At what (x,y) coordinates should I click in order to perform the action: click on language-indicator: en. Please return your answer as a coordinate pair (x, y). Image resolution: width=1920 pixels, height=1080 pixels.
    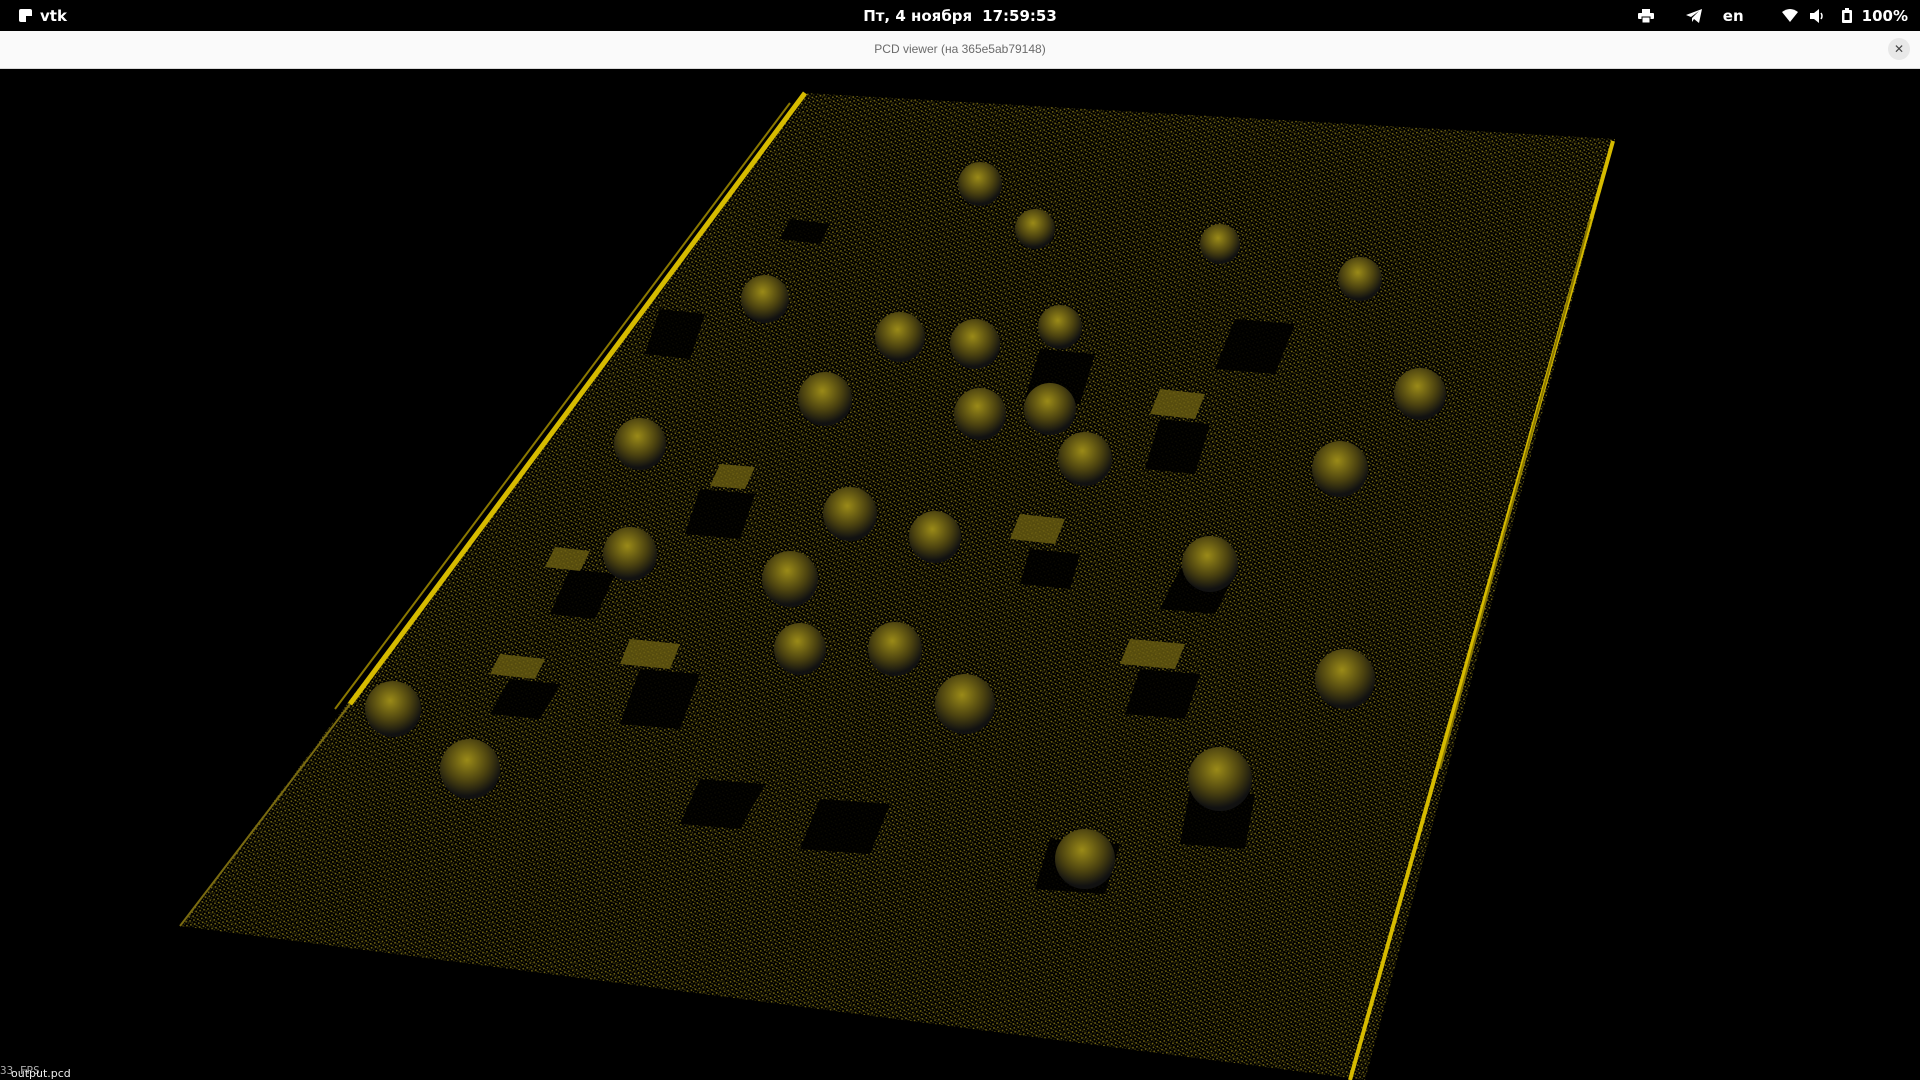
    Looking at the image, I should click on (1733, 15).